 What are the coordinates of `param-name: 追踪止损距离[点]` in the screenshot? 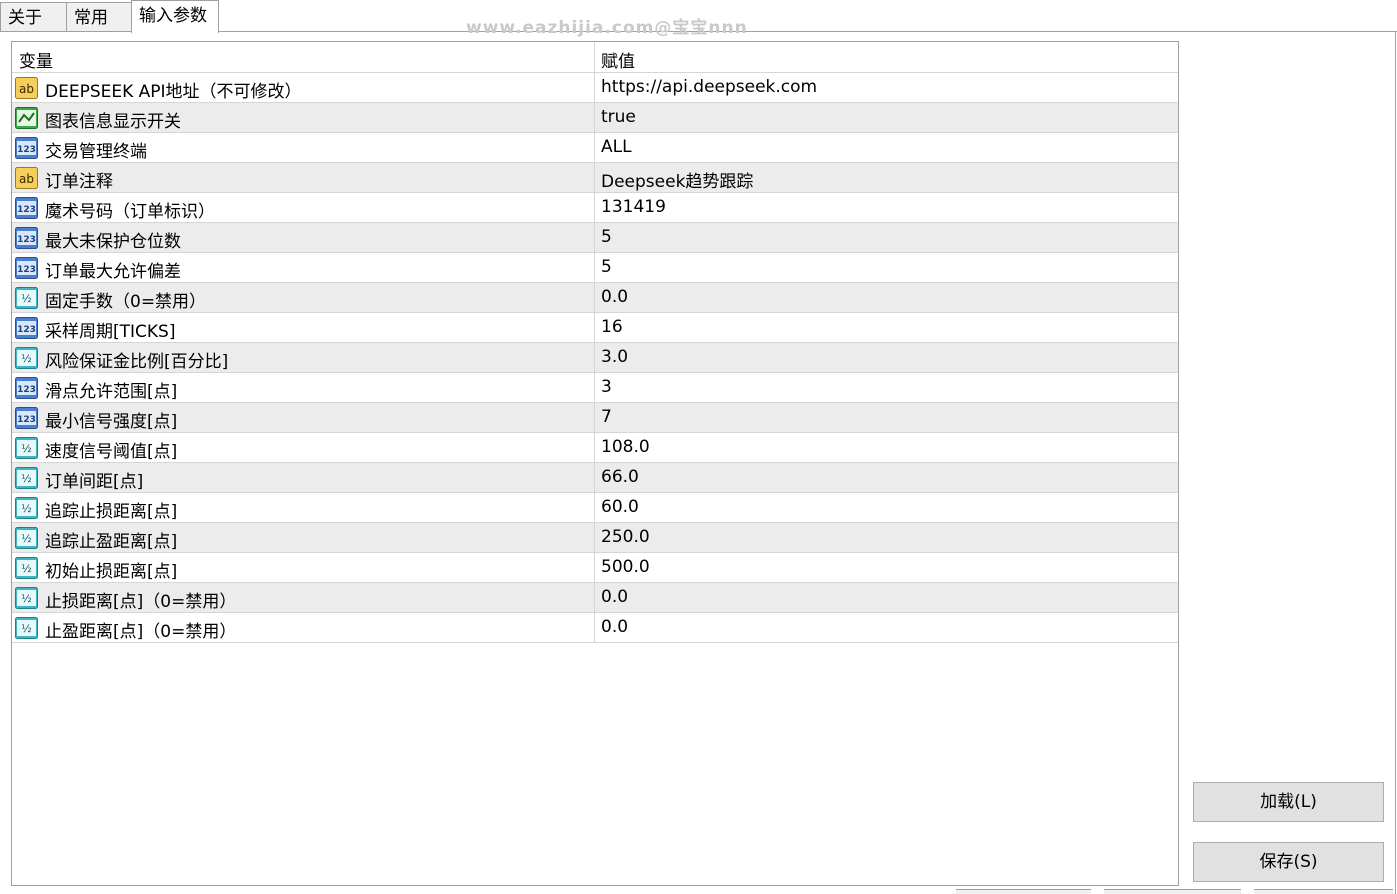 It's located at (111, 512).